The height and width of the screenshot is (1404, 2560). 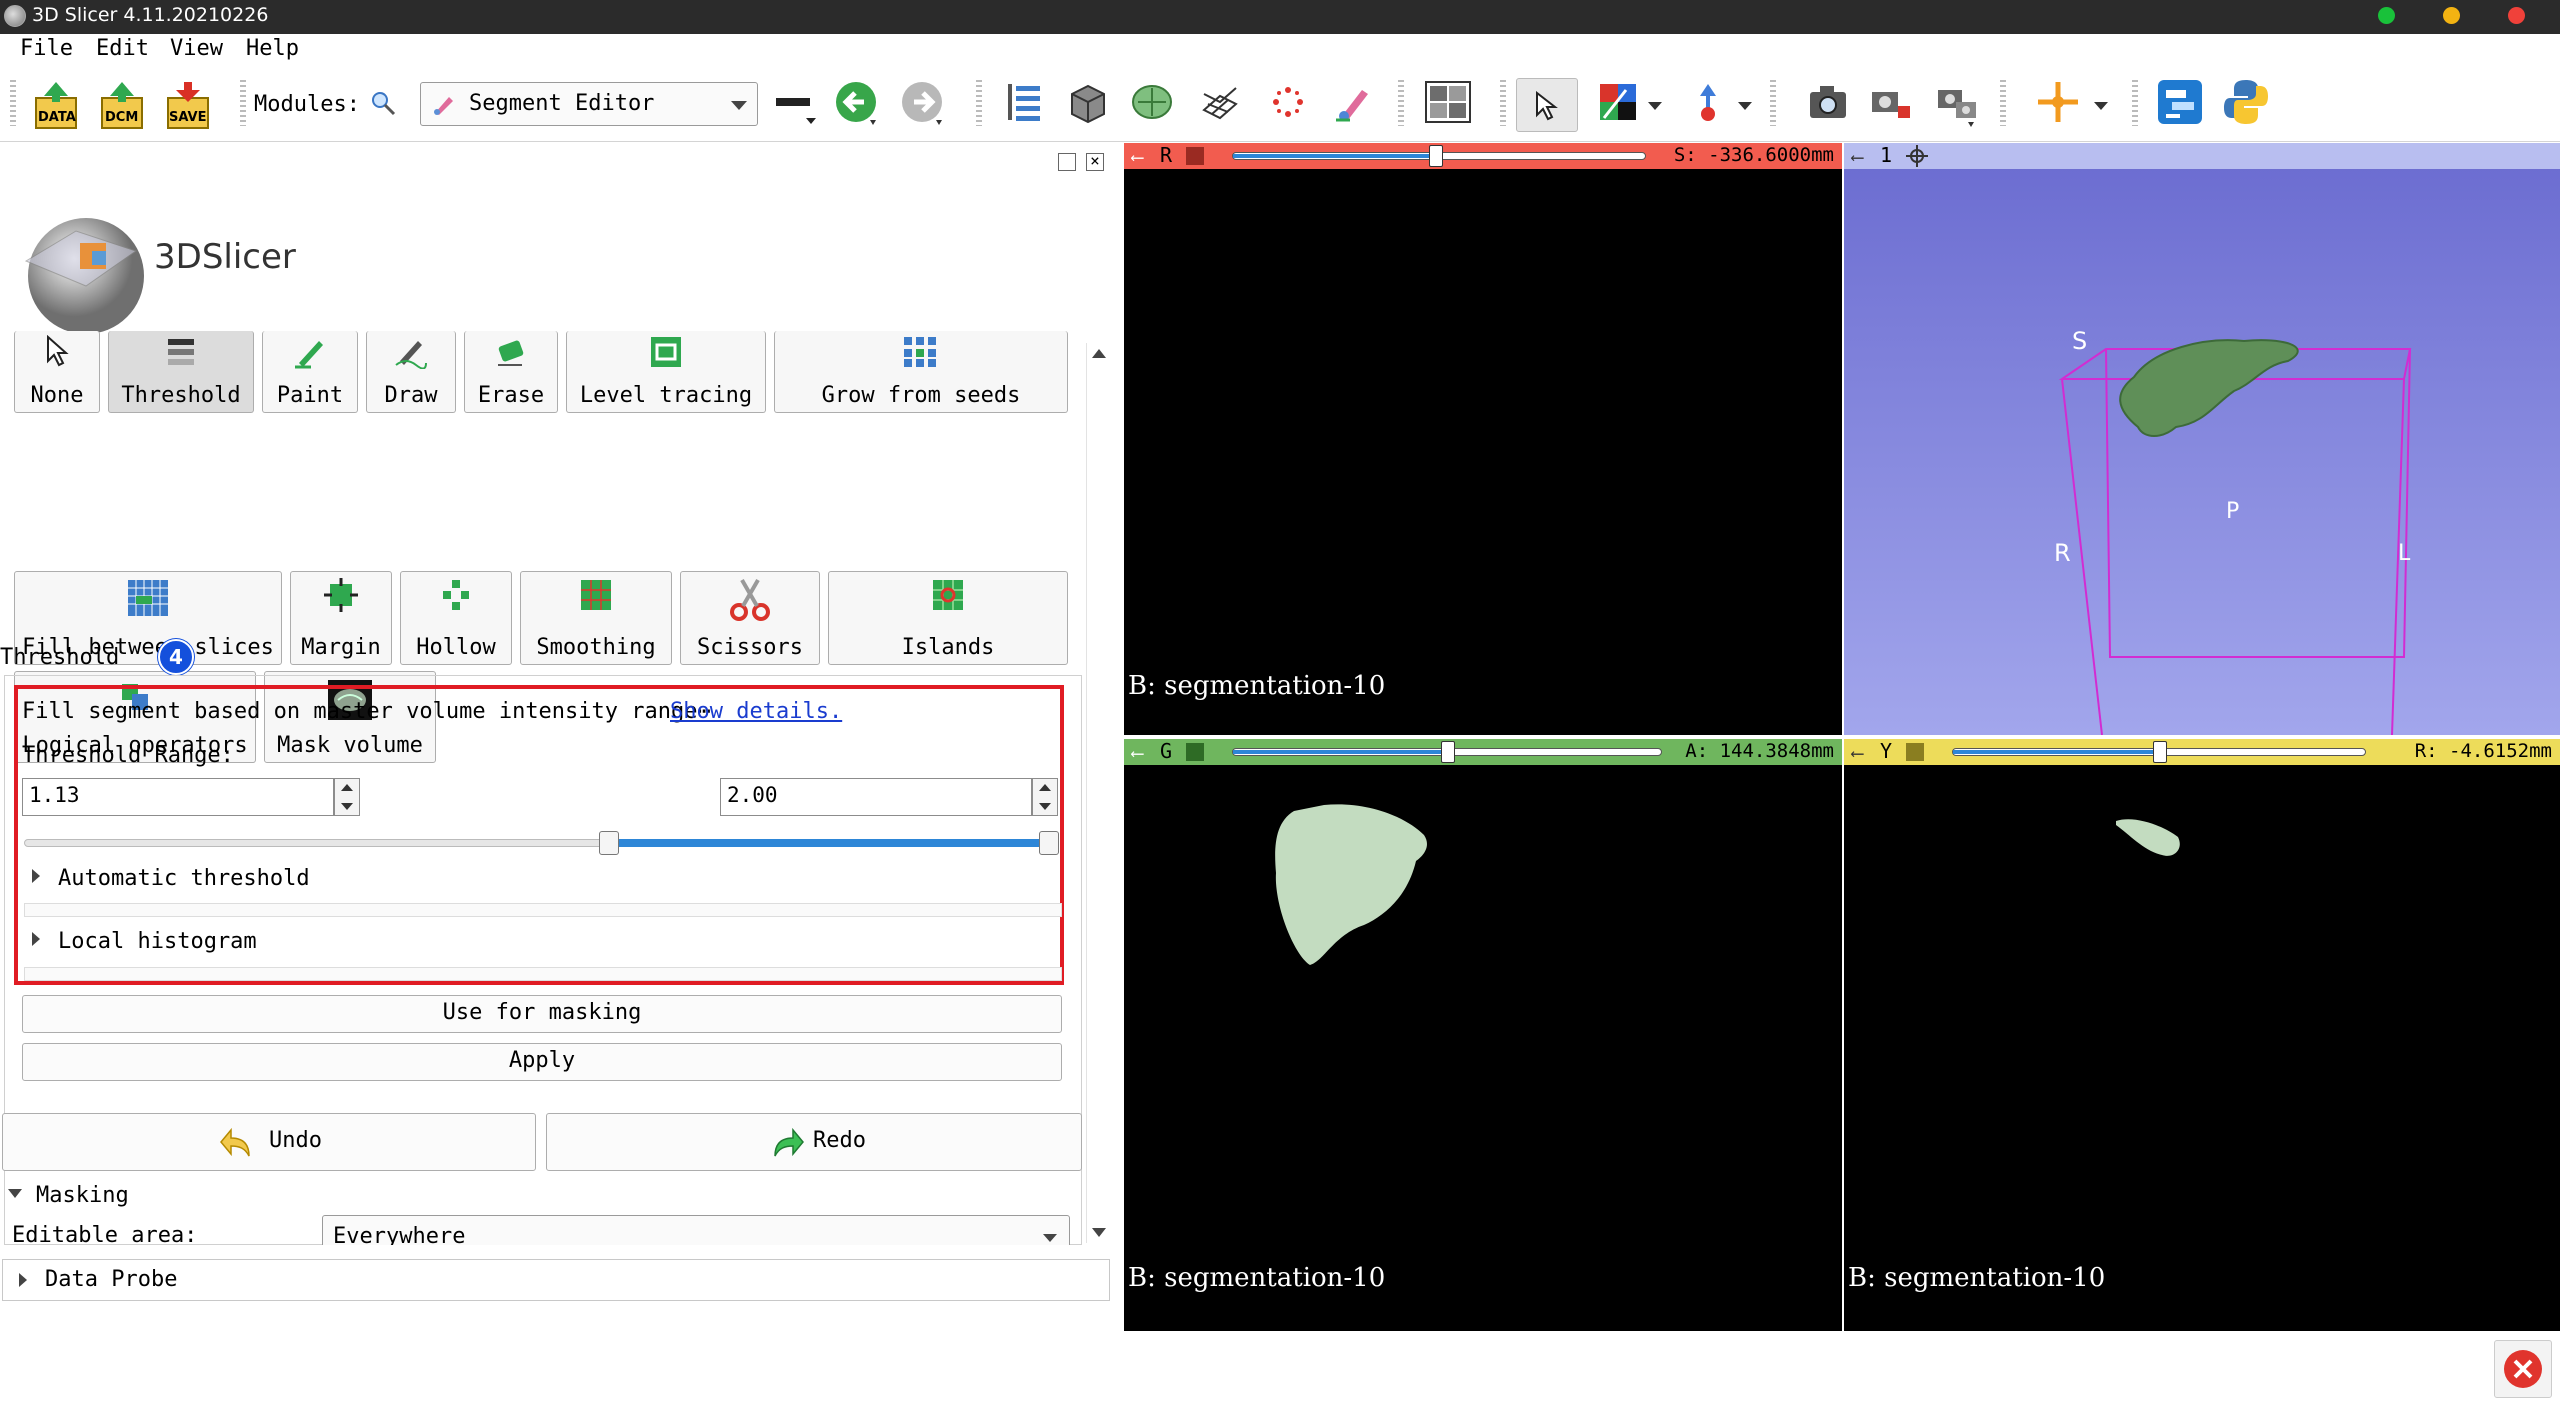 I want to click on crosshair-dropdown-icon, so click(x=2101, y=106).